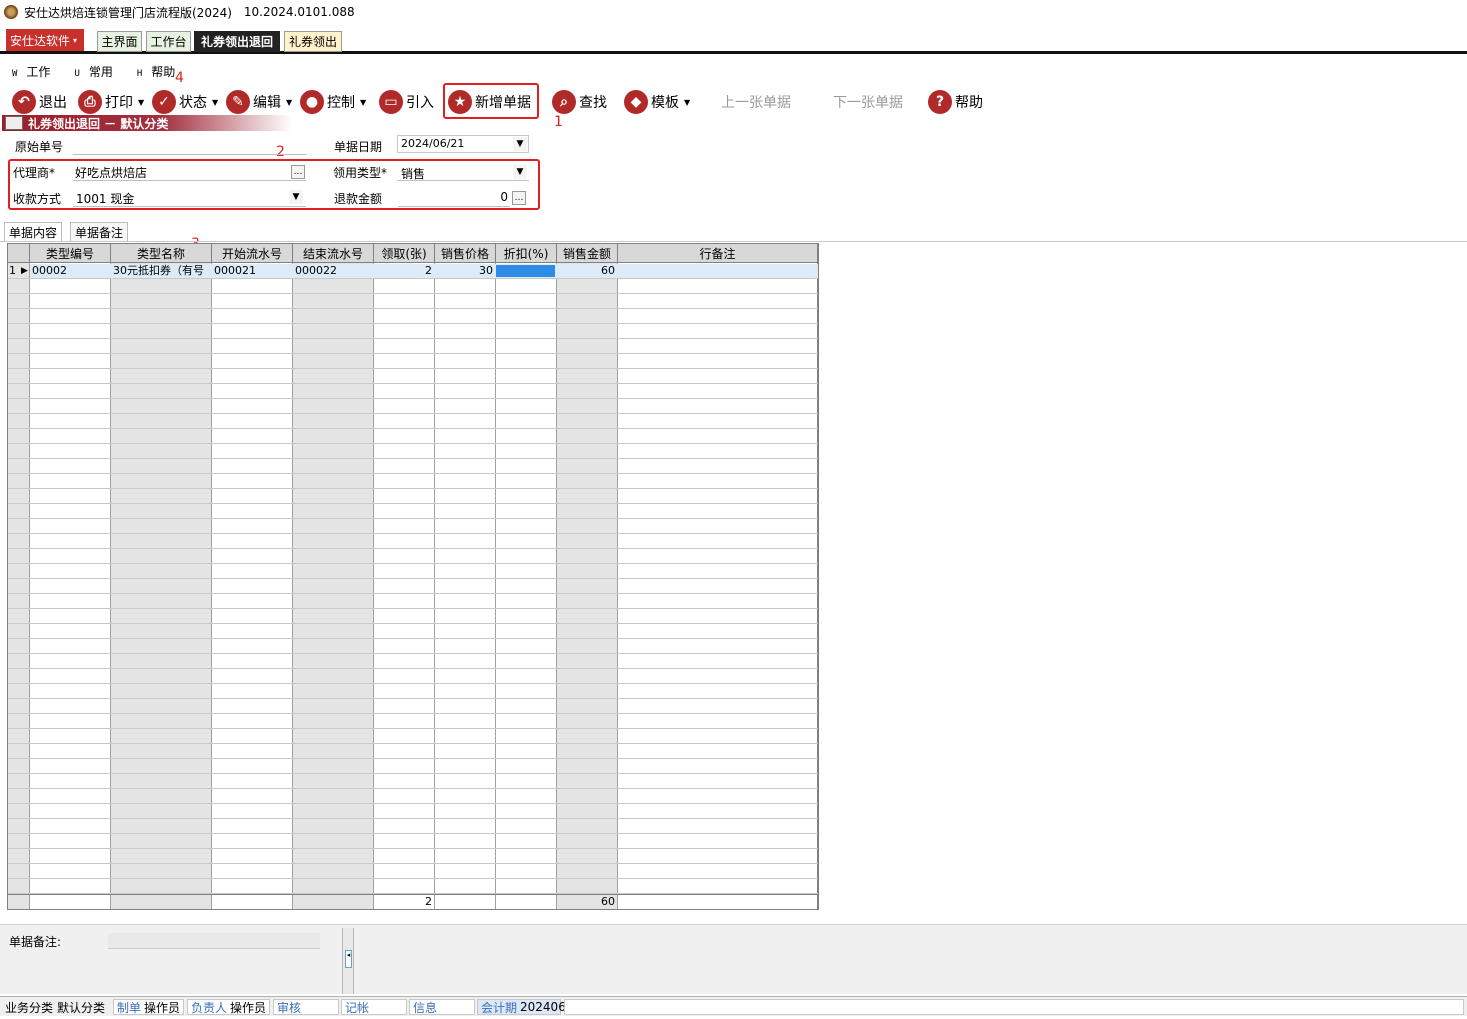  I want to click on menu-work-key: W, so click(15, 73).